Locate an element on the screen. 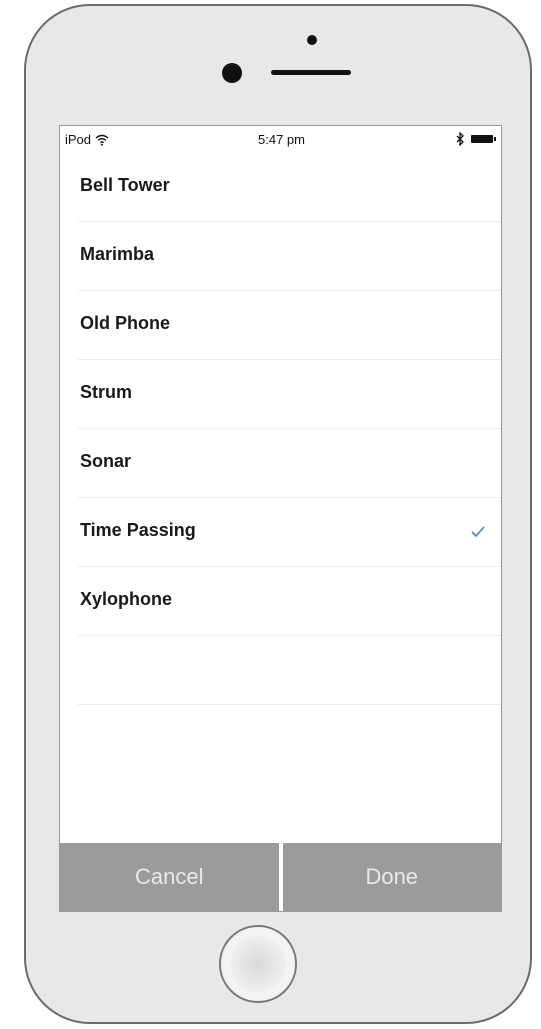 Image resolution: width=541 pixels, height=1029 pixels. proximity-sensor-dot is located at coordinates (312, 40).